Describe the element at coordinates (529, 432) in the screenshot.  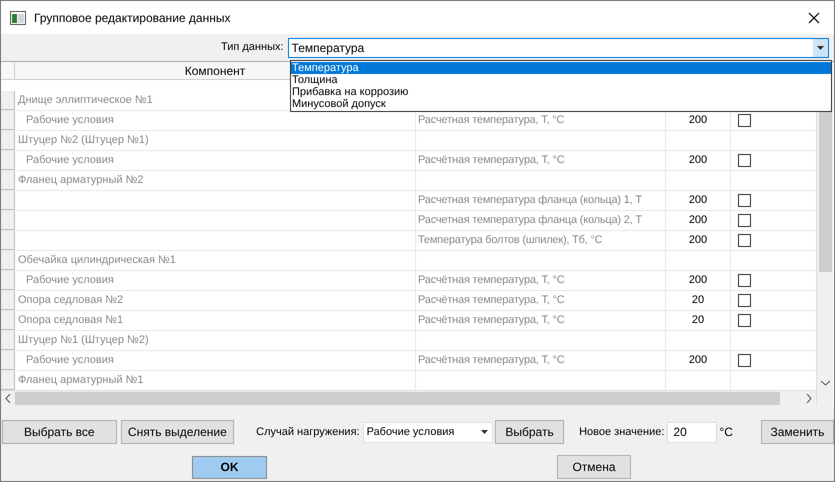
I see `choose-button: Выбрать` at that location.